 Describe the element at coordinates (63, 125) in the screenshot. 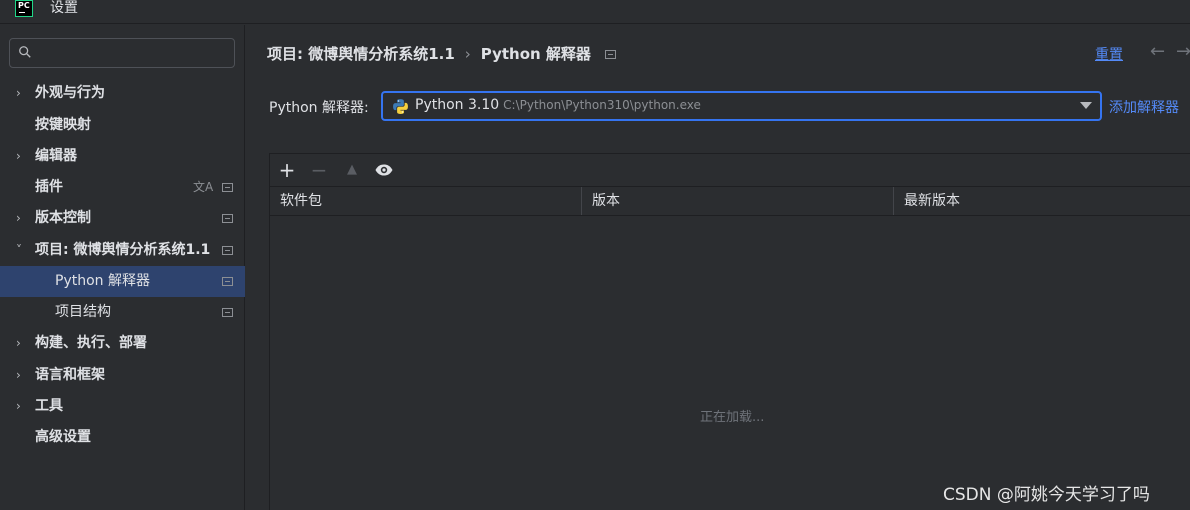

I see `sidebar-item-label: 按键映射` at that location.